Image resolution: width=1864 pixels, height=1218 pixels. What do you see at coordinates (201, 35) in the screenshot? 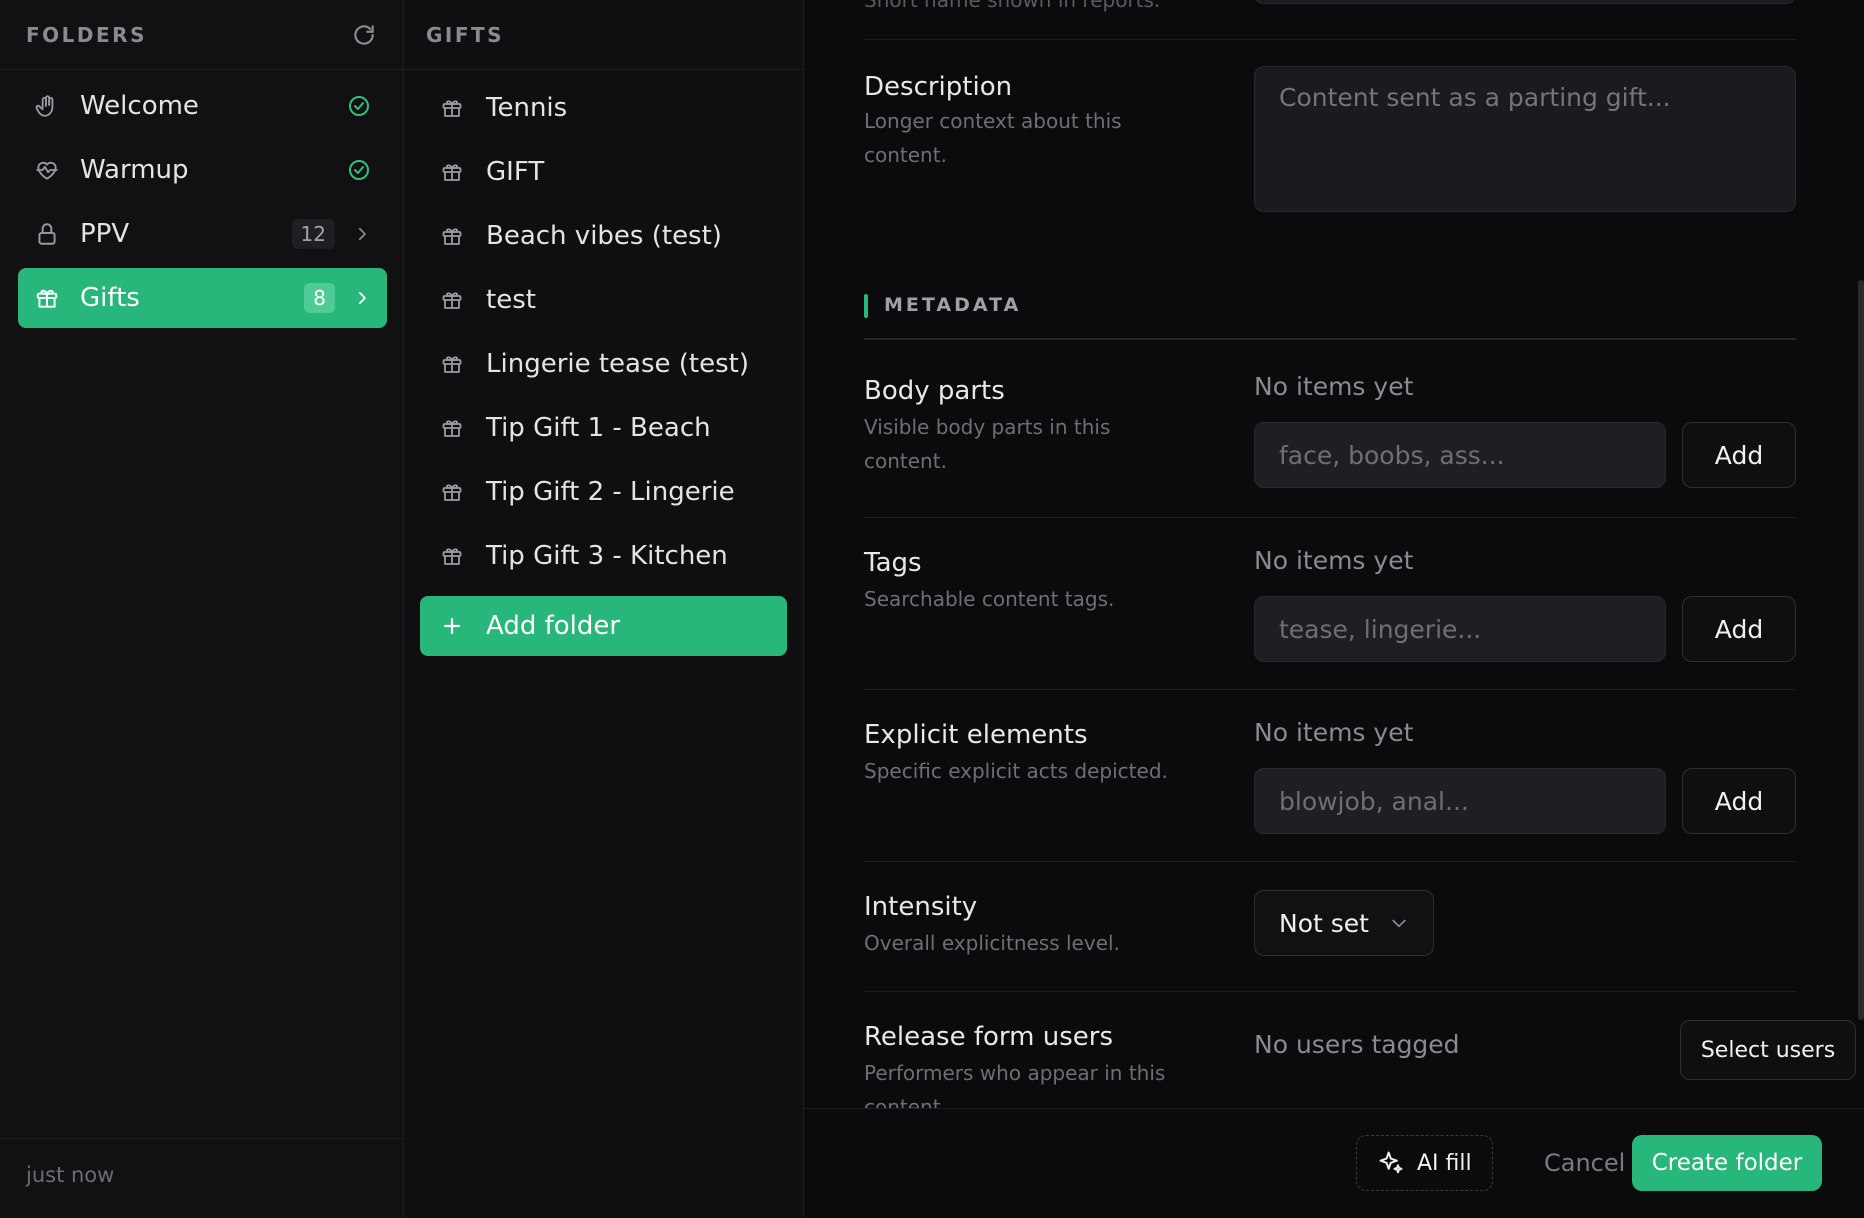
I see `folders-header: FOLDERS` at bounding box center [201, 35].